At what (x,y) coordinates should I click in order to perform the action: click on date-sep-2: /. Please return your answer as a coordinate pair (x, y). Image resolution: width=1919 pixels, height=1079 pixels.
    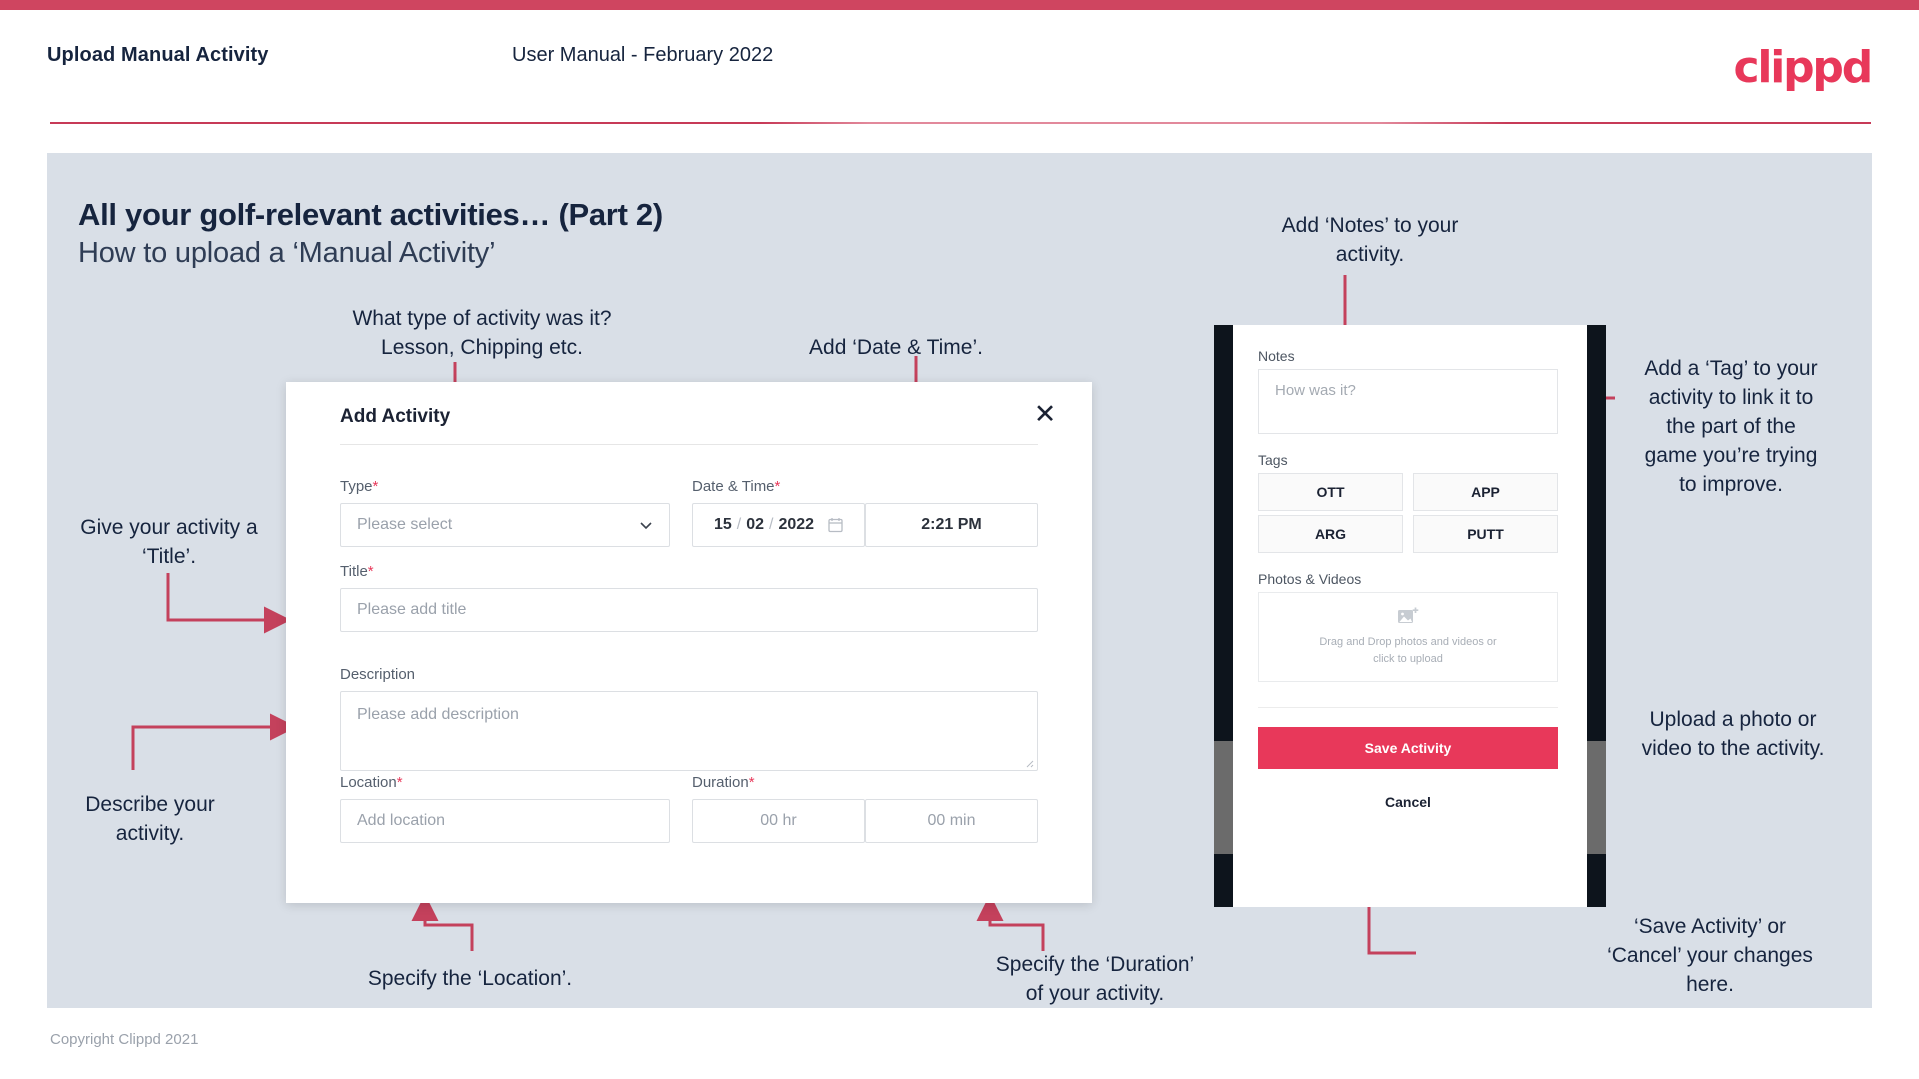
    Looking at the image, I should click on (771, 524).